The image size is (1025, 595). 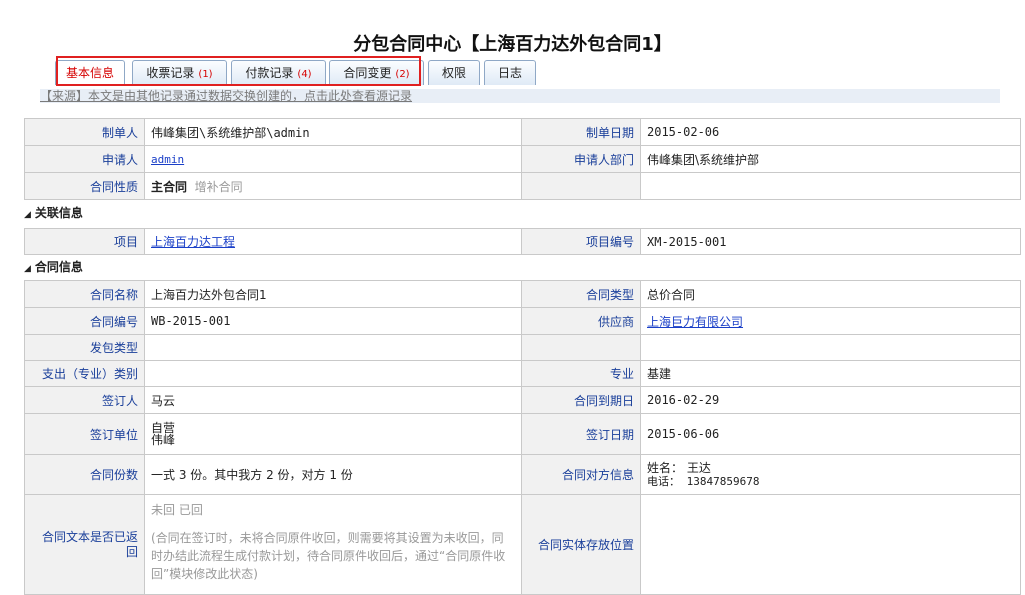 What do you see at coordinates (84, 159) in the screenshot?
I see `applicant-label: 申请人` at bounding box center [84, 159].